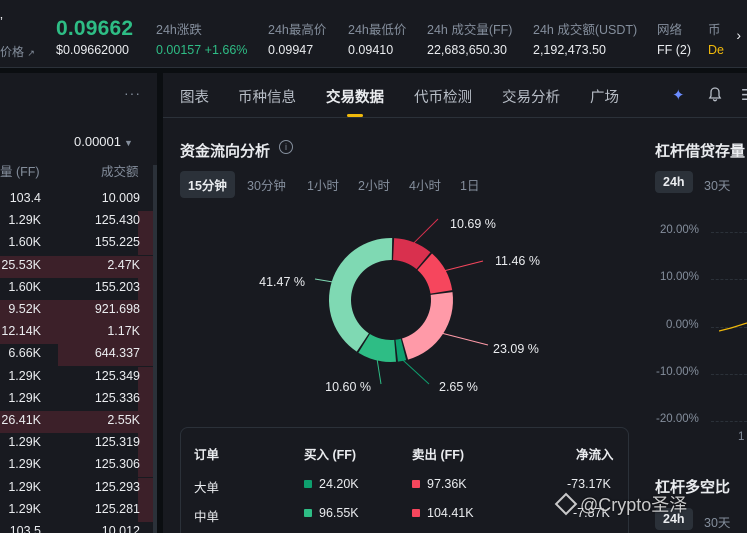 Image resolution: width=747 pixels, height=533 pixels. I want to click on scrollbar, so click(155, 349).